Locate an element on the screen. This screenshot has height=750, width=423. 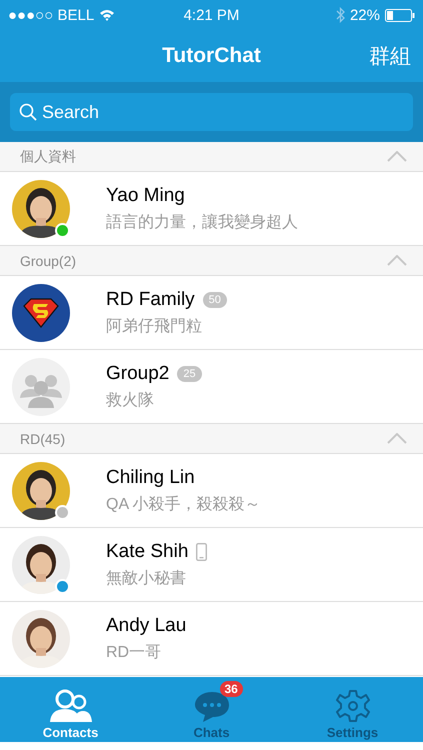
section-header: 個人資料 is located at coordinates (211, 157).